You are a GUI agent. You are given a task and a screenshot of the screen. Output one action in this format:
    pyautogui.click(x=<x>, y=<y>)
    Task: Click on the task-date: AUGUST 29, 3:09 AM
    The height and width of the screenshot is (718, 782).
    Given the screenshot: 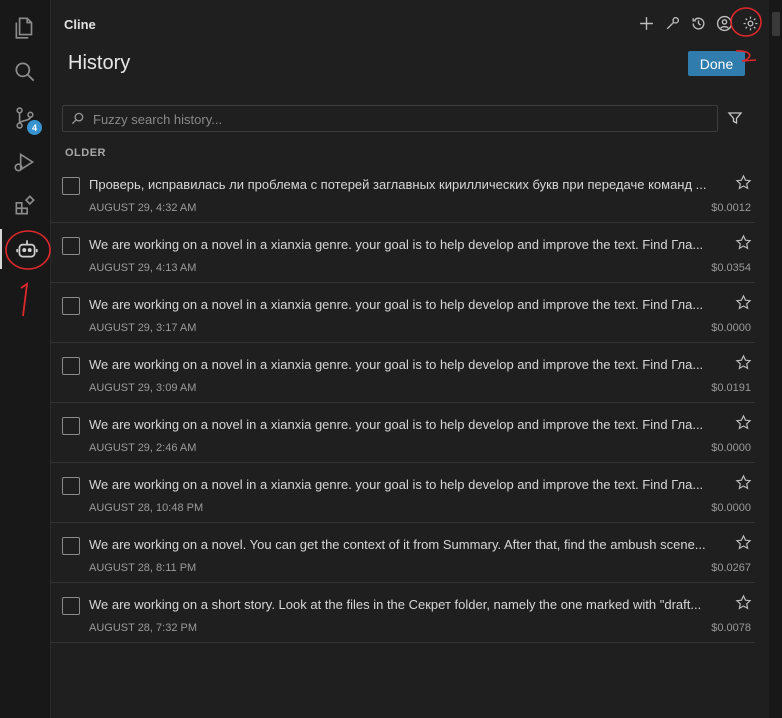 What is the action you would take?
    pyautogui.click(x=143, y=388)
    